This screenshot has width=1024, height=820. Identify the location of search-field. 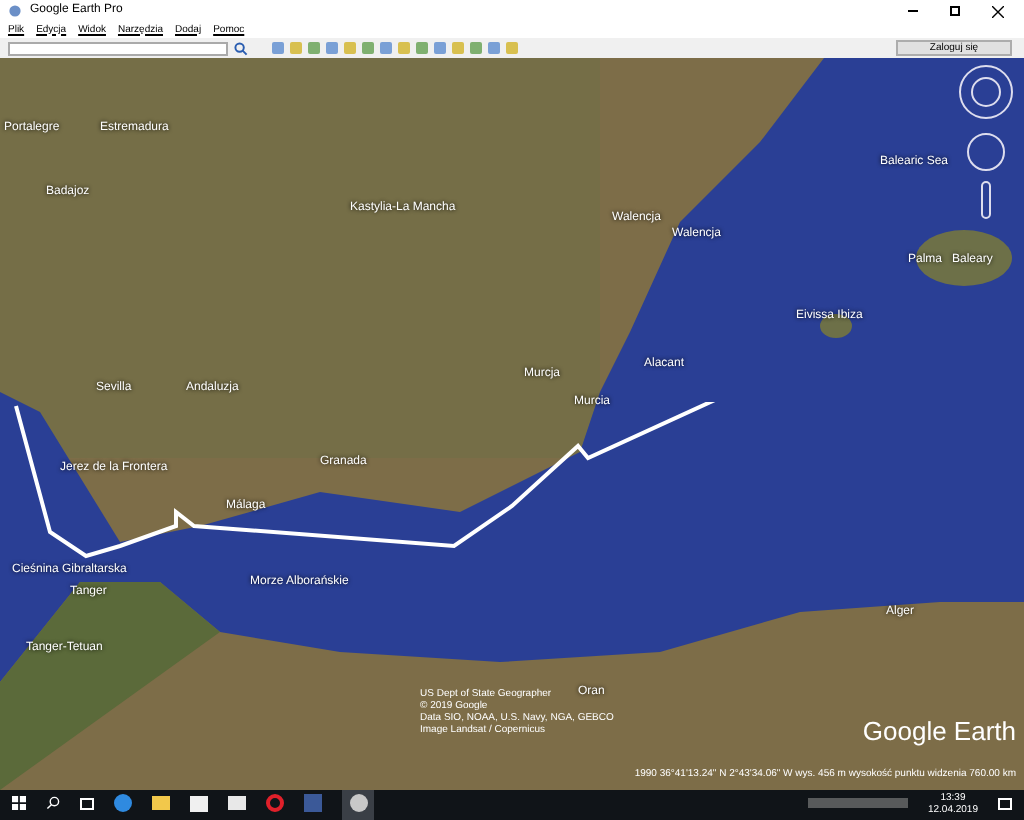
(118, 48).